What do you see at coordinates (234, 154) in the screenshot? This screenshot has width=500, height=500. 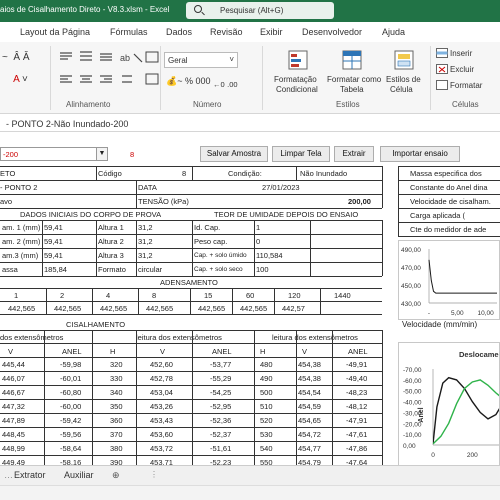 I see `save-sample-button: Salvar Amostra` at bounding box center [234, 154].